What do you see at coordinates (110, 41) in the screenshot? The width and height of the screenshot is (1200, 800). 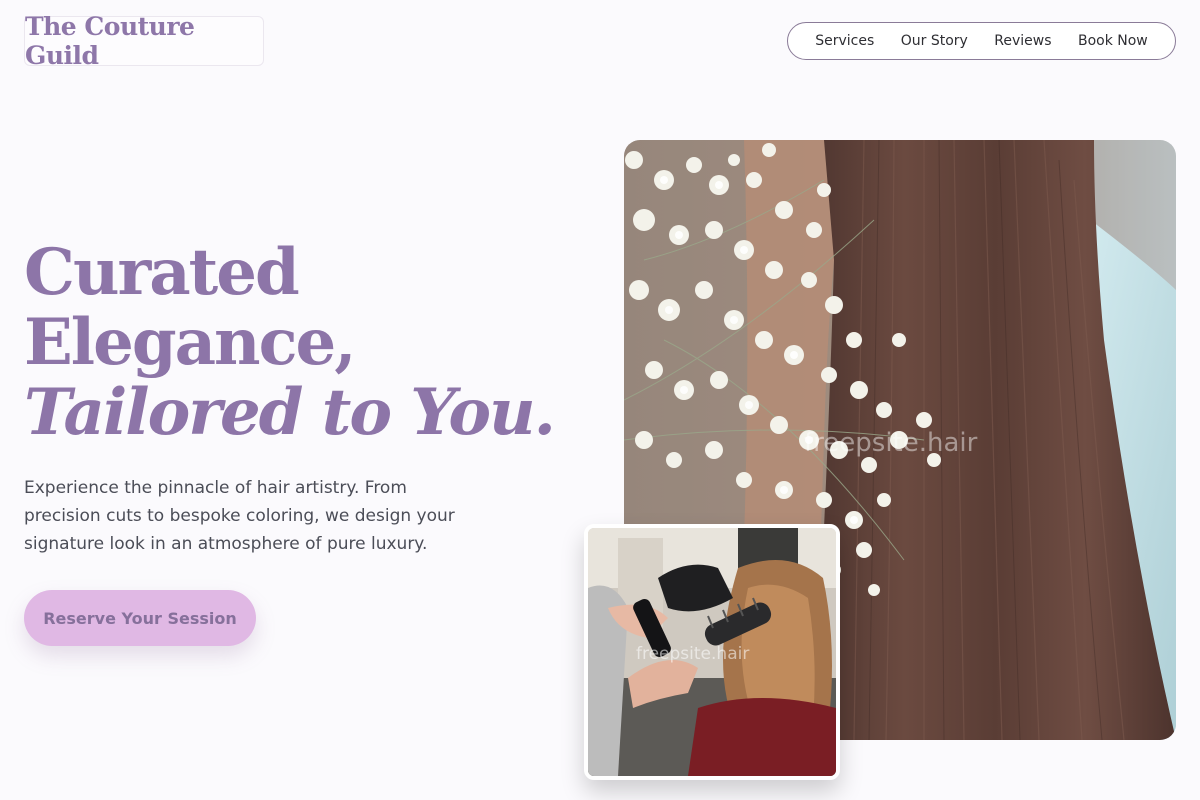 I see `brand-name: The Couture Guild` at bounding box center [110, 41].